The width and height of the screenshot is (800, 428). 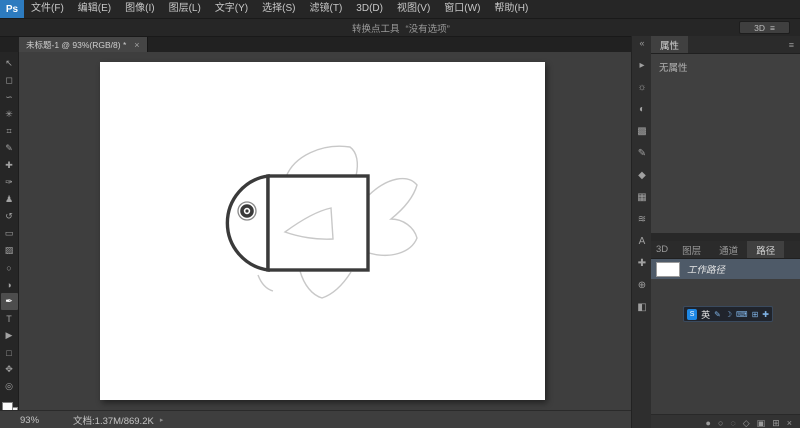 What do you see at coordinates (278, 9) in the screenshot?
I see `menu-select: 选择(S)` at bounding box center [278, 9].